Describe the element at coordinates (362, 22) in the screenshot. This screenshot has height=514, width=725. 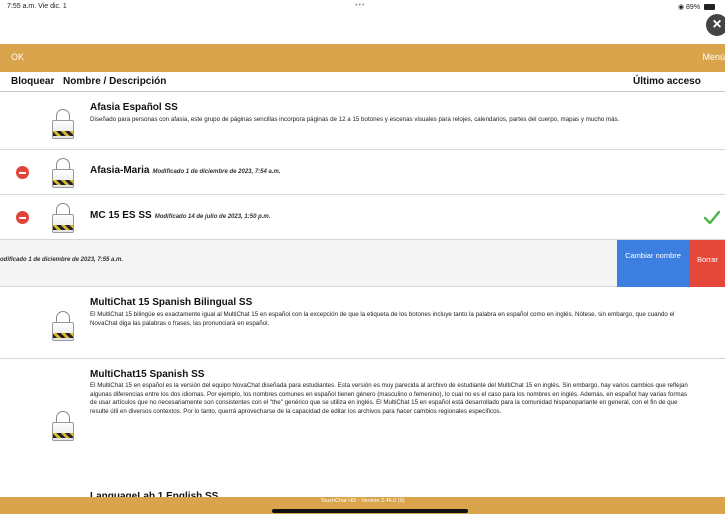
I see `status-bar: 7:55 a.m. Vie dic. 1 ••• ◉ 89% ×` at that location.